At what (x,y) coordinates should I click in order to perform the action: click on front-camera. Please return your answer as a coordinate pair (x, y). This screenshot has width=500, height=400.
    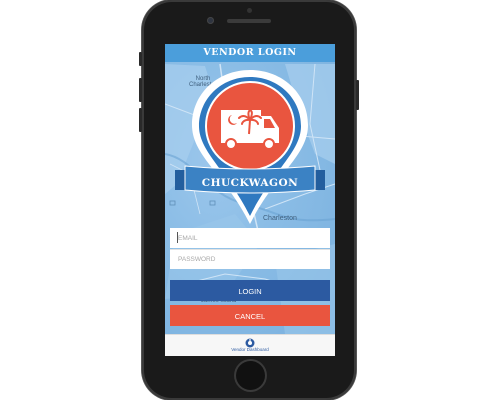
    Looking at the image, I should click on (210, 20).